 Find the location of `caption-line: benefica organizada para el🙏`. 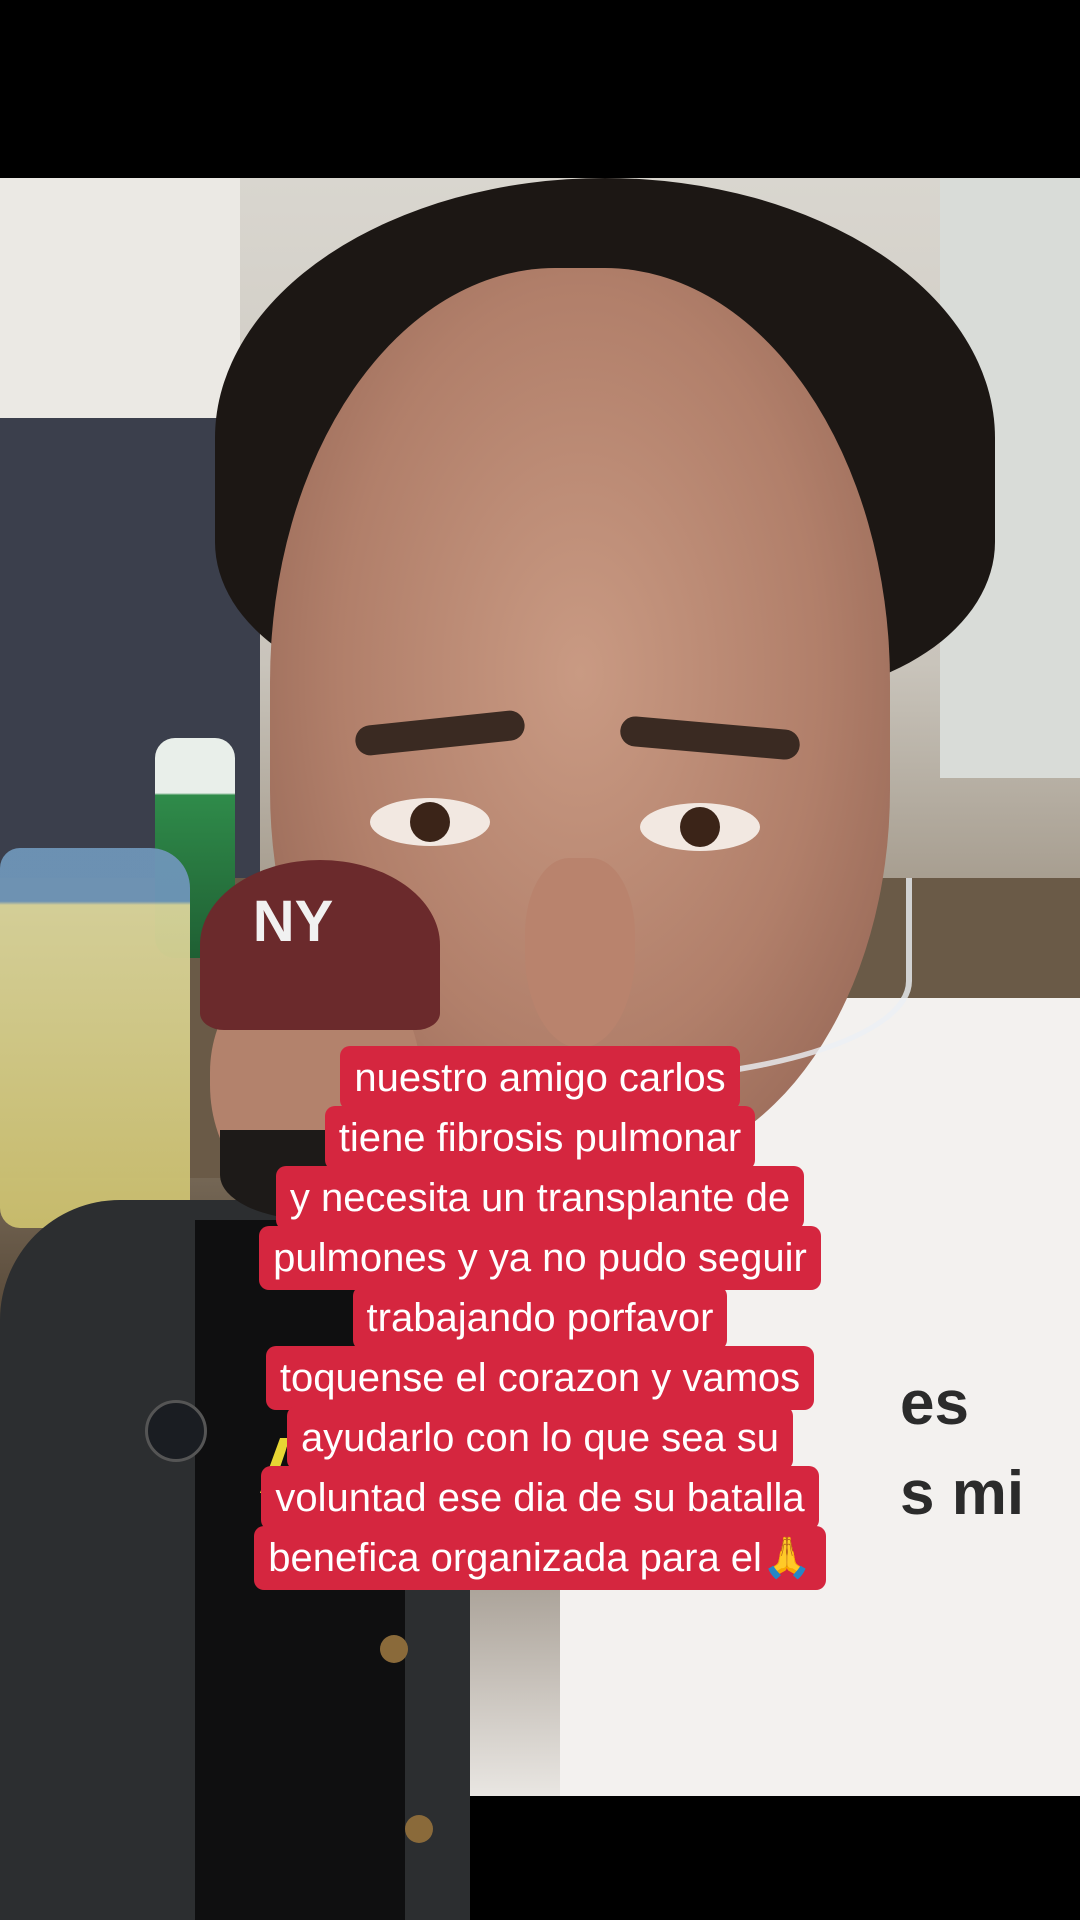

caption-line: benefica organizada para el🙏 is located at coordinates (540, 1558).